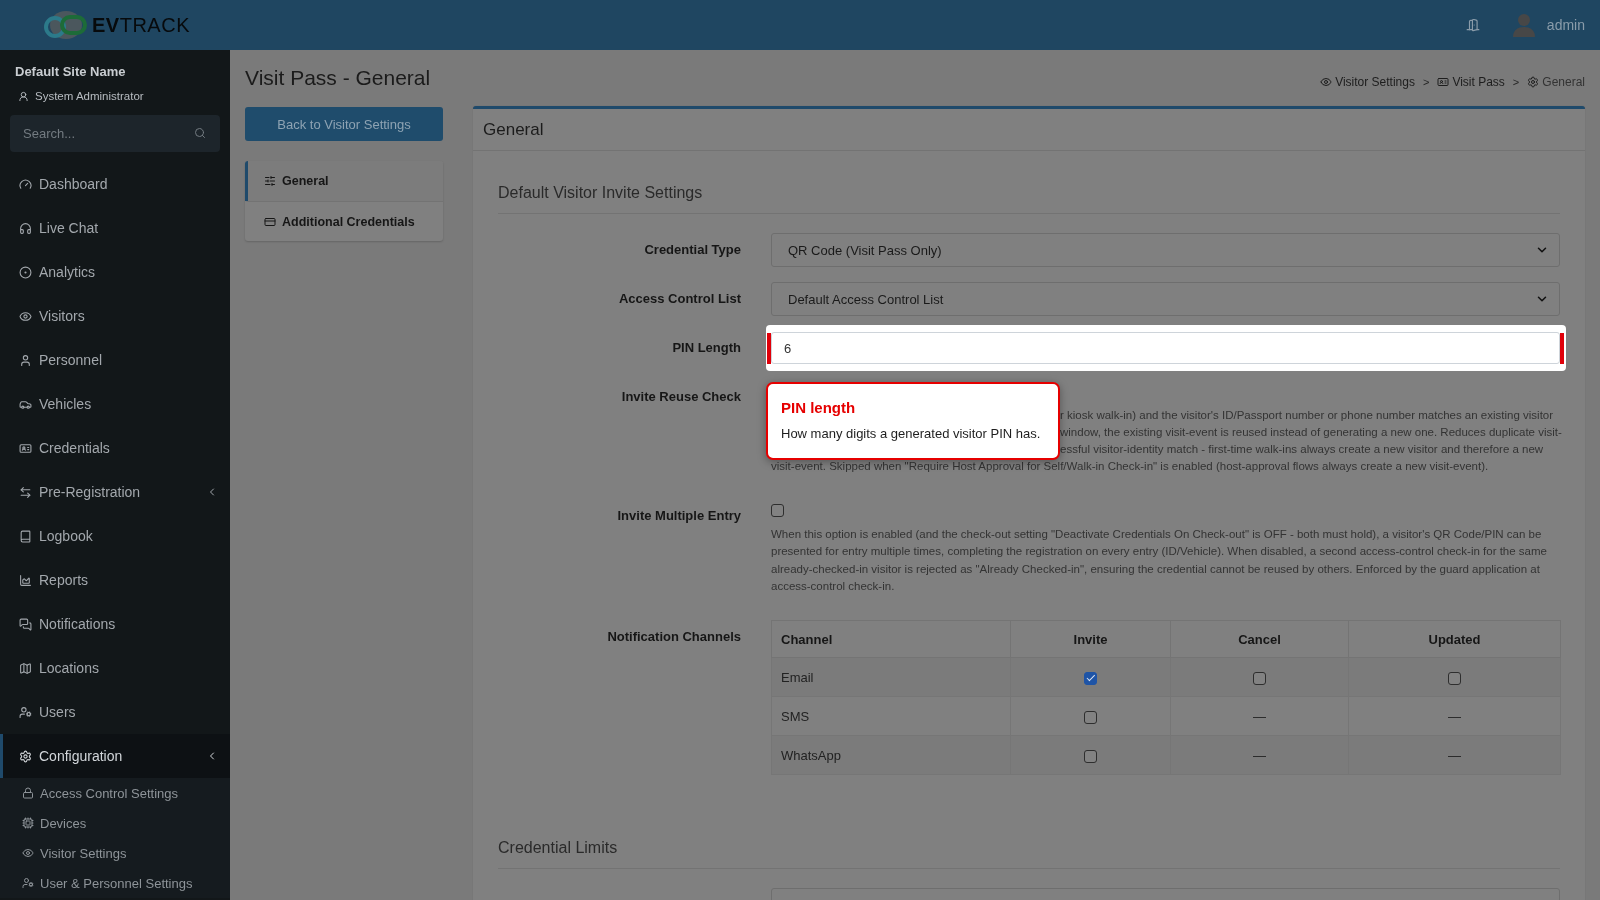 Image resolution: width=1600 pixels, height=900 pixels. I want to click on sidebar-item: Configuration, so click(115, 756).